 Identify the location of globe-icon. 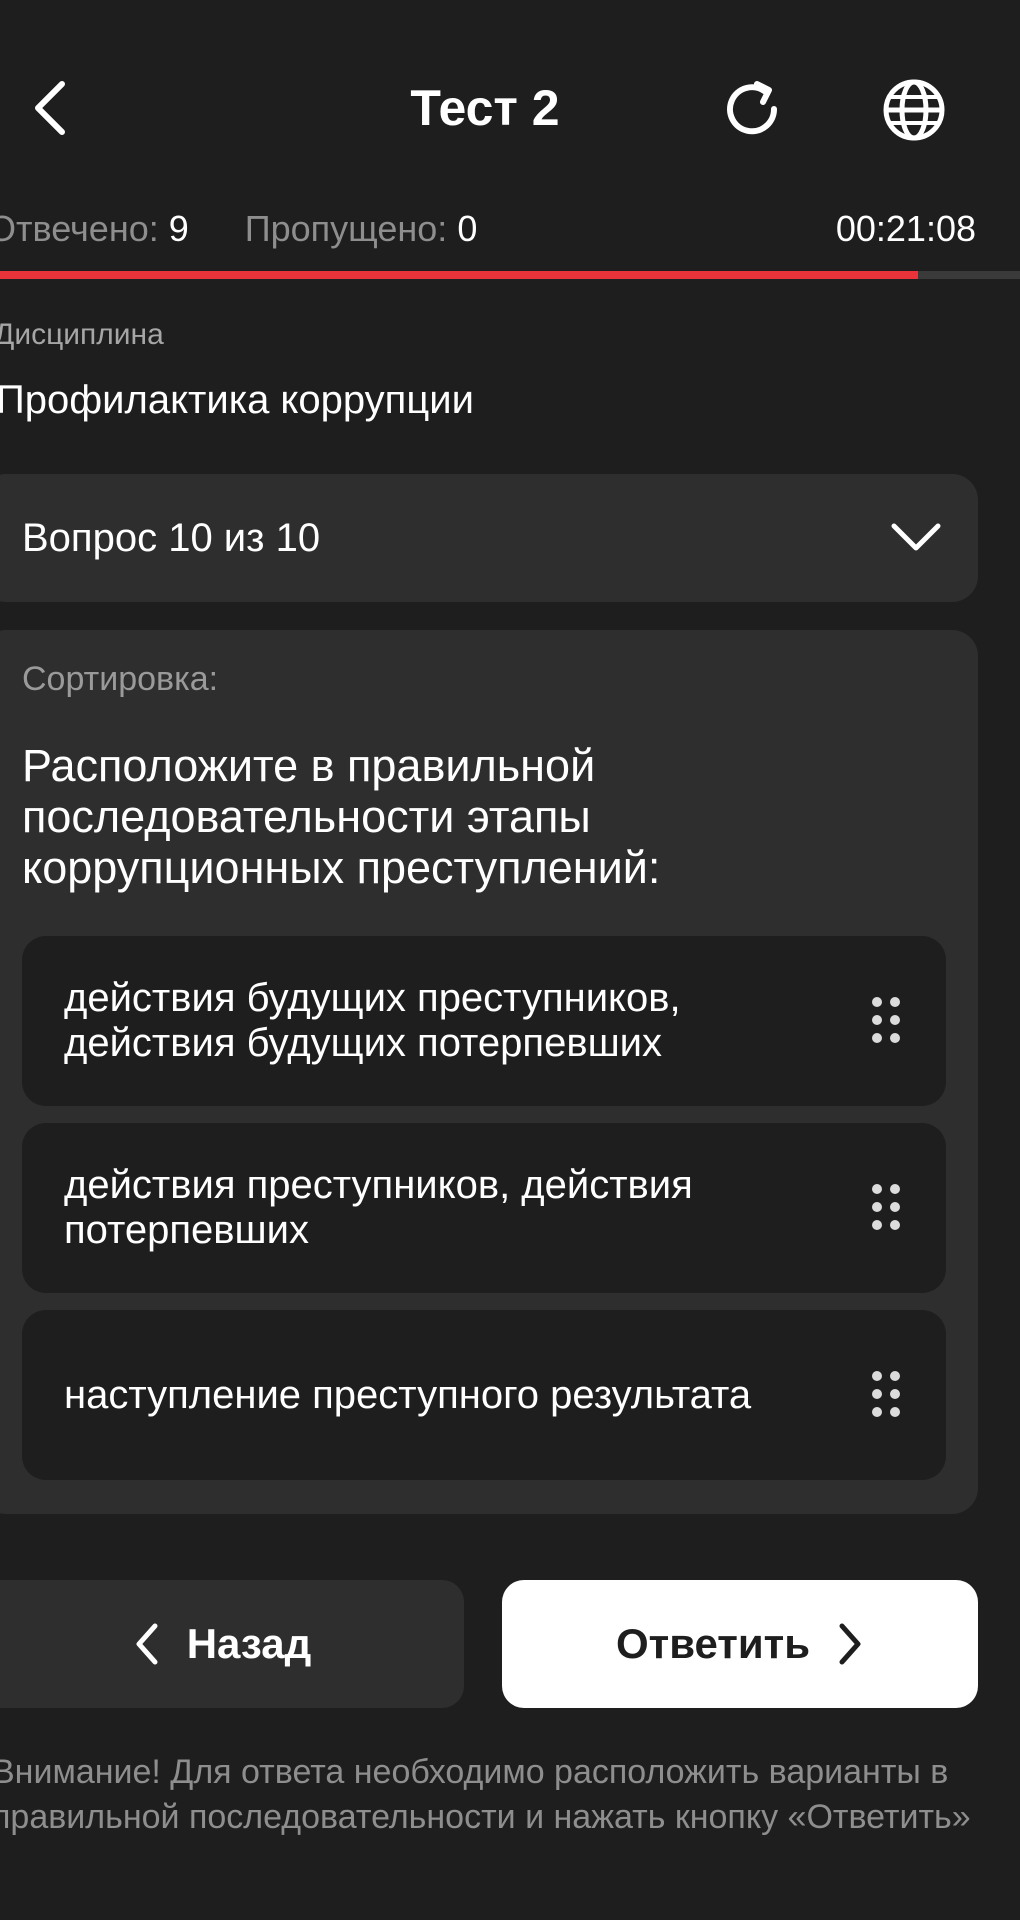
(914, 110).